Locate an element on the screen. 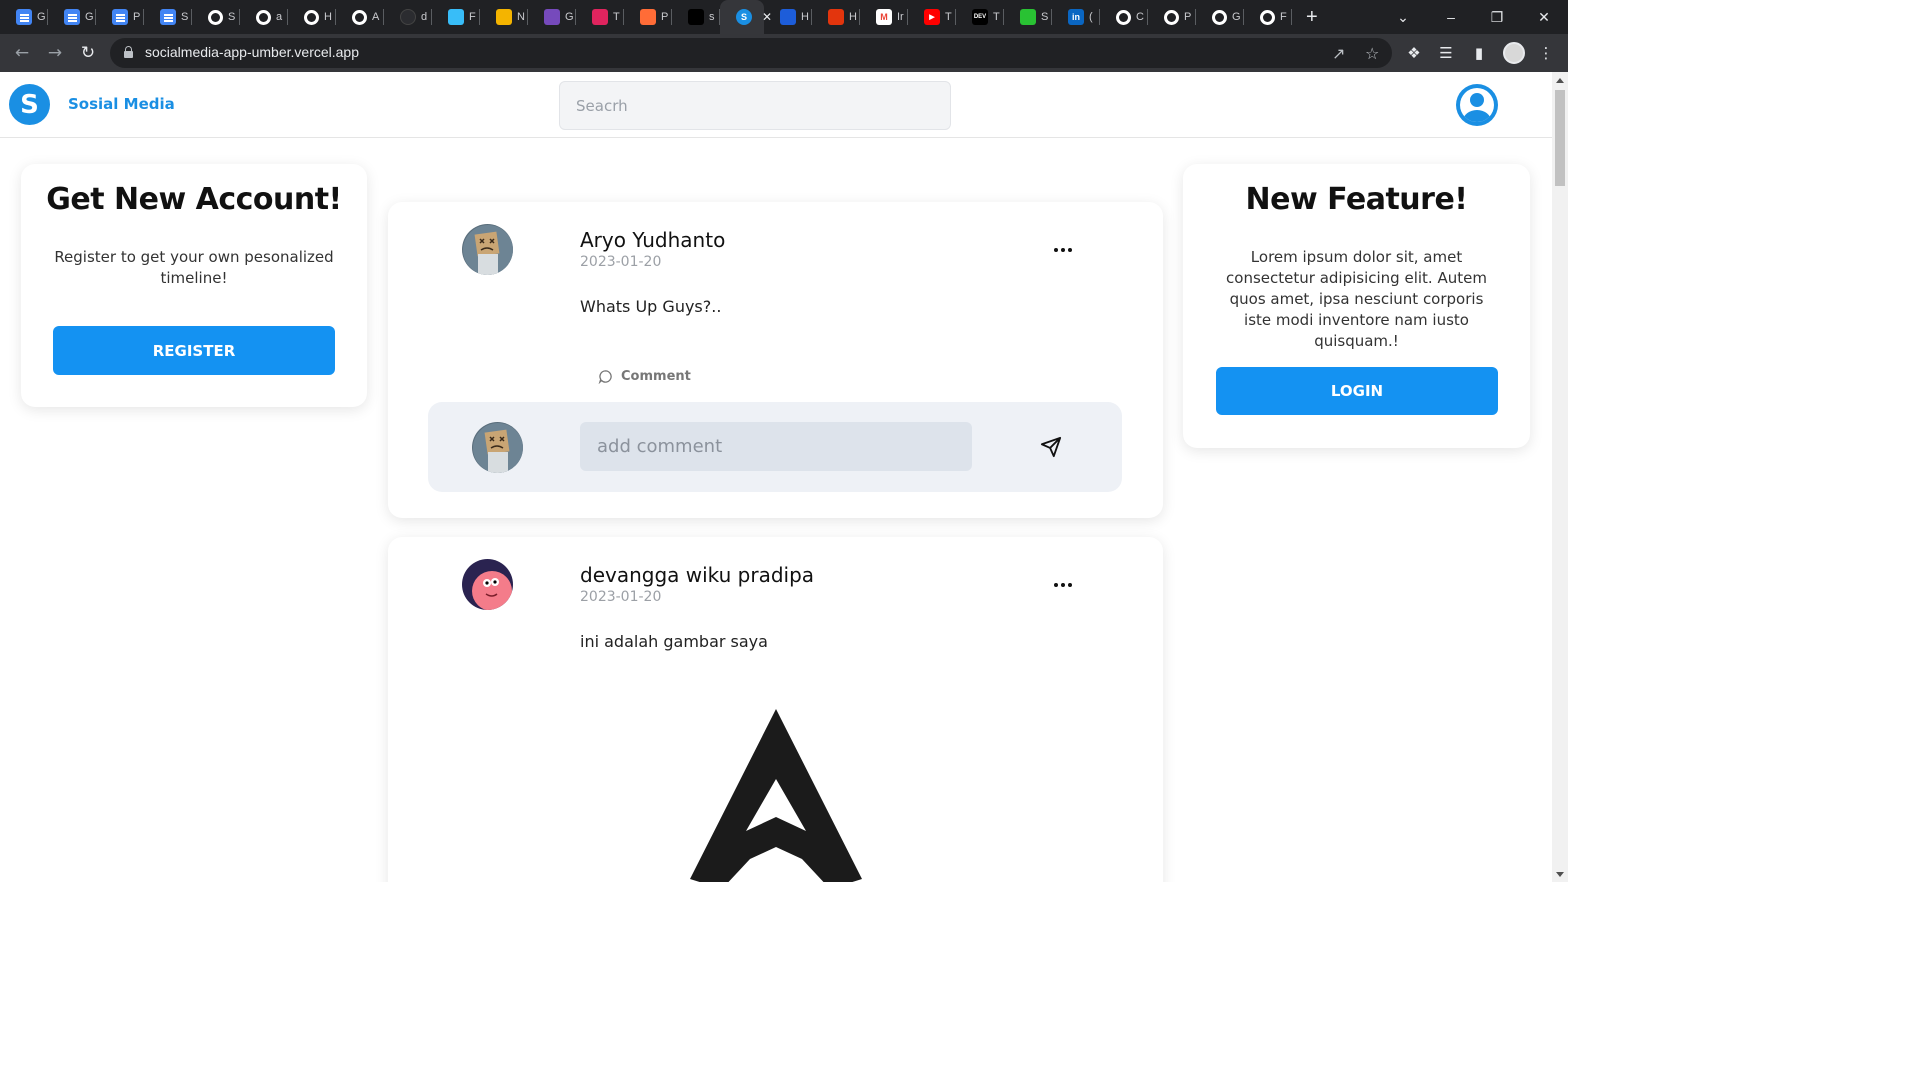 The height and width of the screenshot is (1080, 1920). sunflower-icon is located at coordinates (504, 17).